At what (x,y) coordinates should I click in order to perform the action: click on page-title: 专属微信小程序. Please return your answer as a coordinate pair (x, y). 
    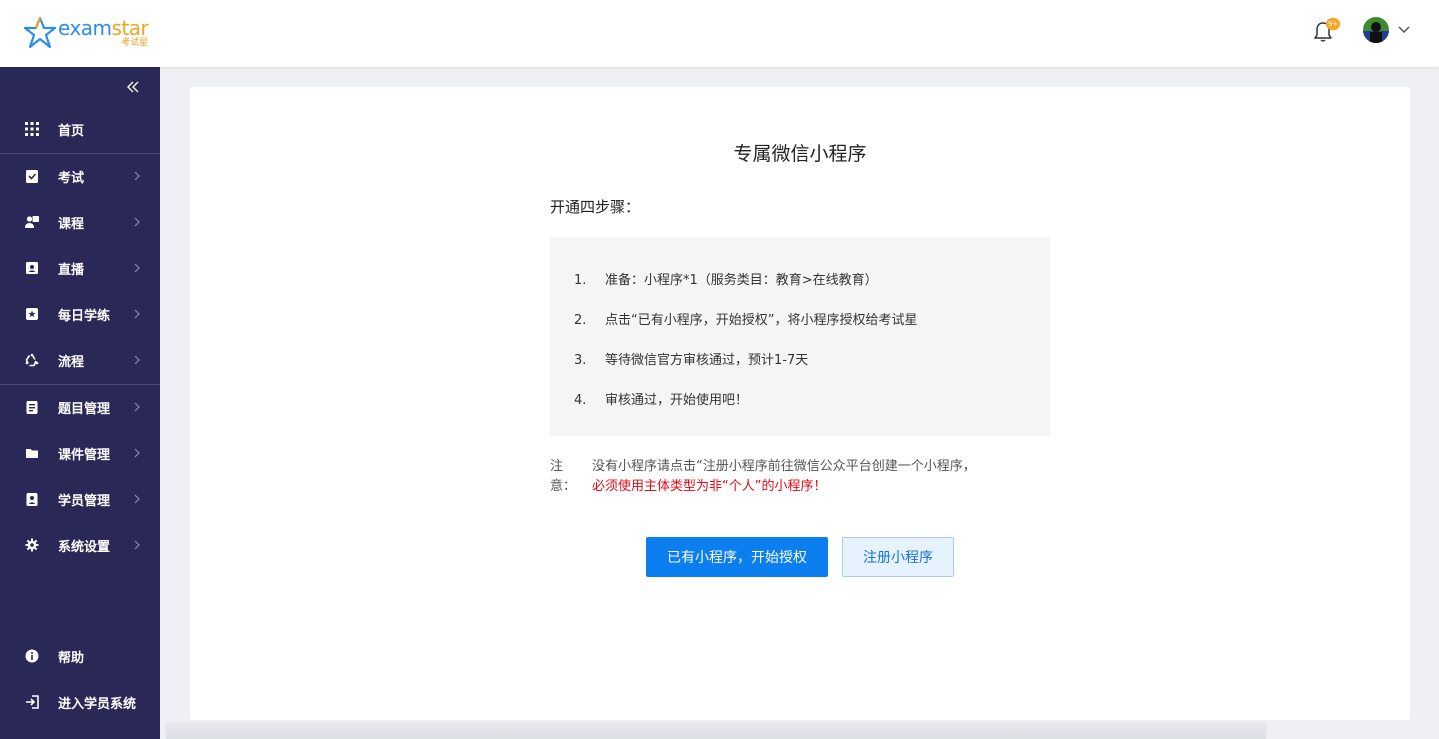
    Looking at the image, I should click on (800, 154).